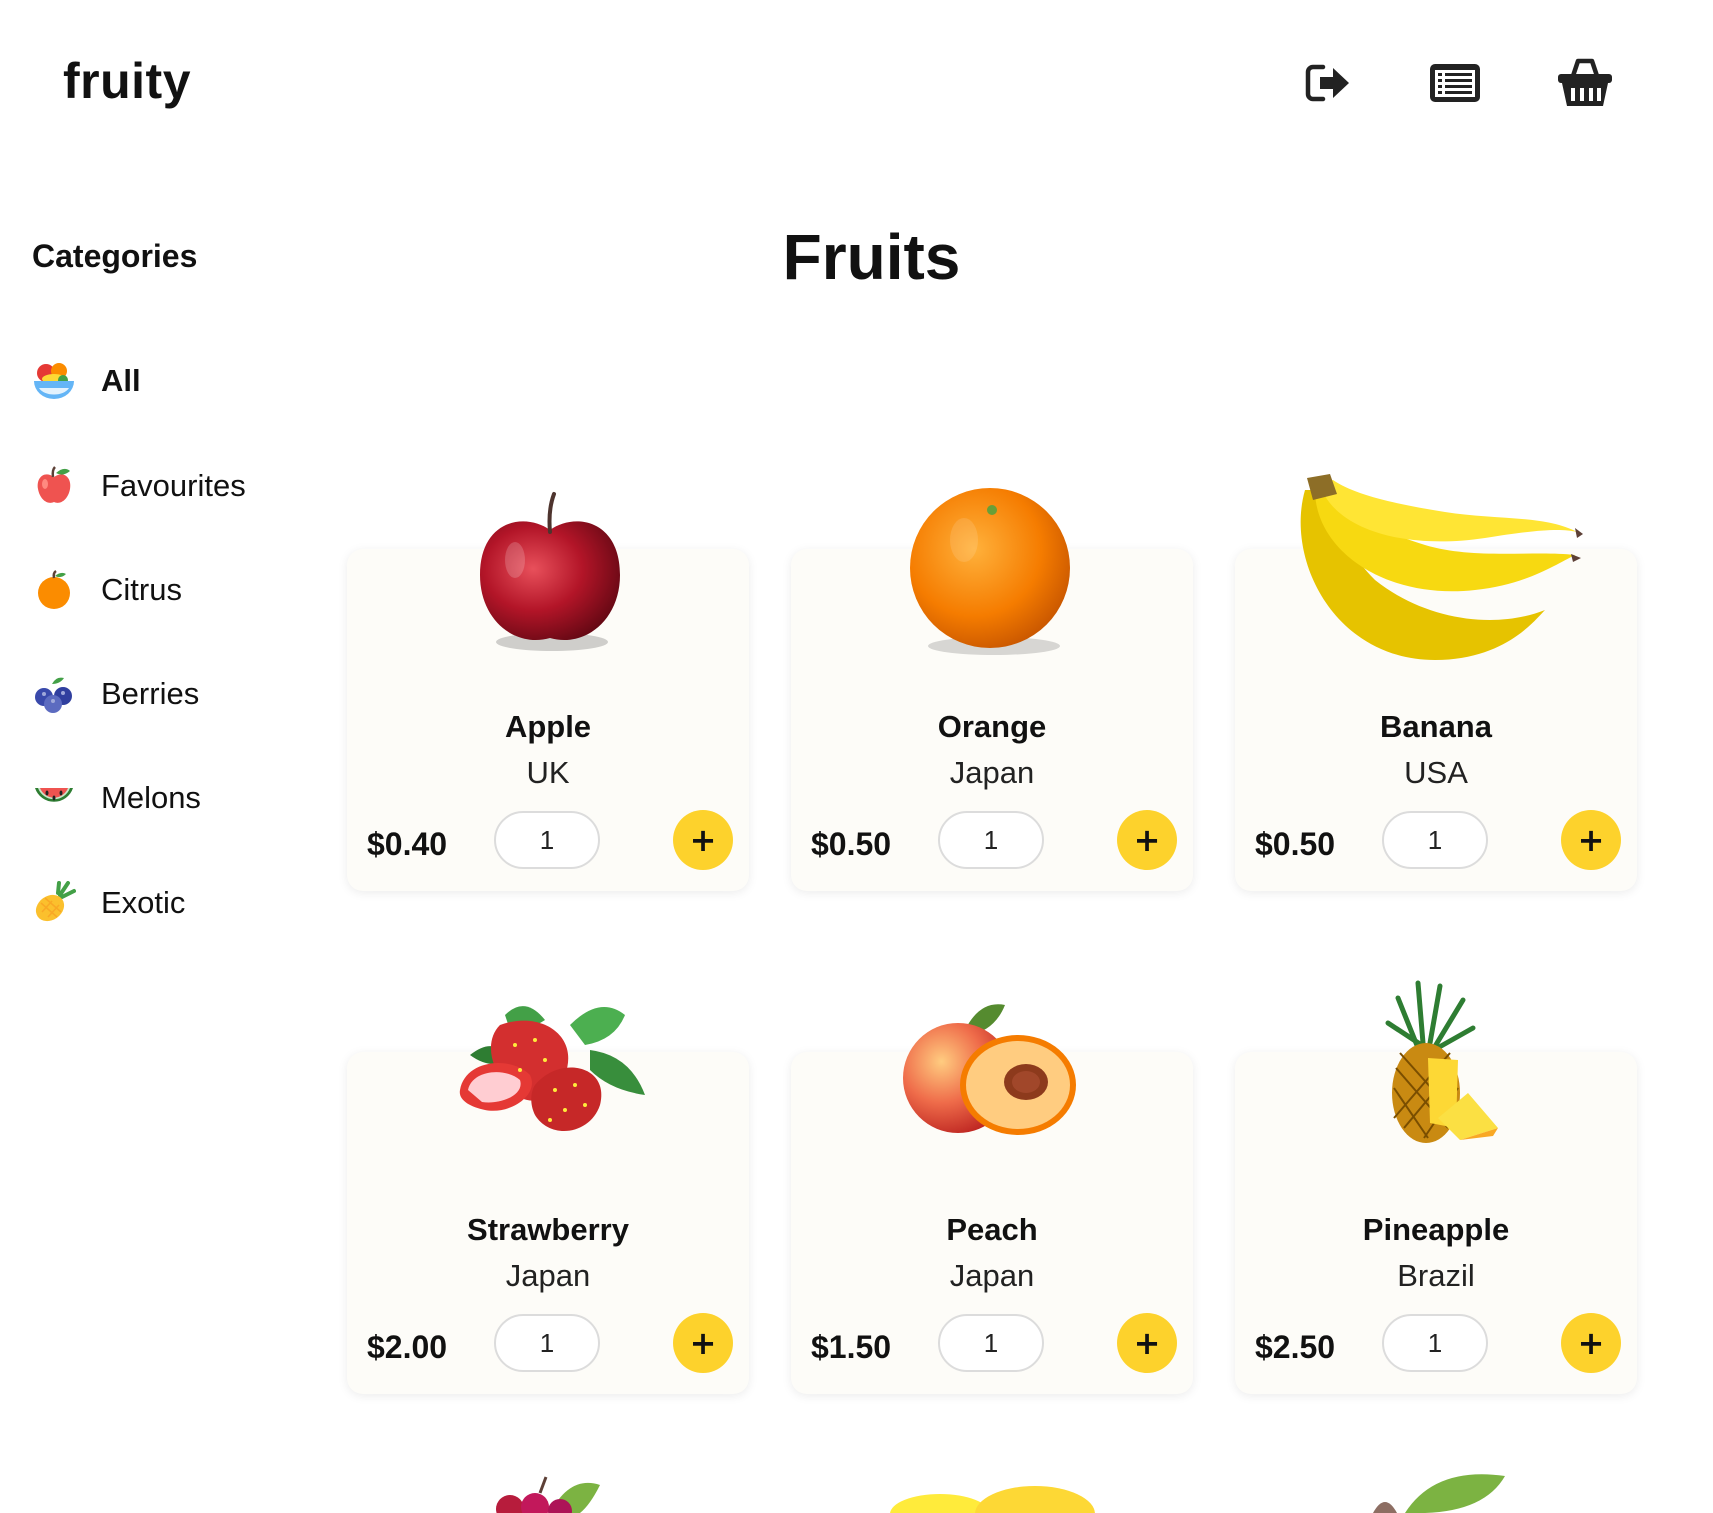  What do you see at coordinates (548, 1229) in the screenshot?
I see `product-name: Strawberry` at bounding box center [548, 1229].